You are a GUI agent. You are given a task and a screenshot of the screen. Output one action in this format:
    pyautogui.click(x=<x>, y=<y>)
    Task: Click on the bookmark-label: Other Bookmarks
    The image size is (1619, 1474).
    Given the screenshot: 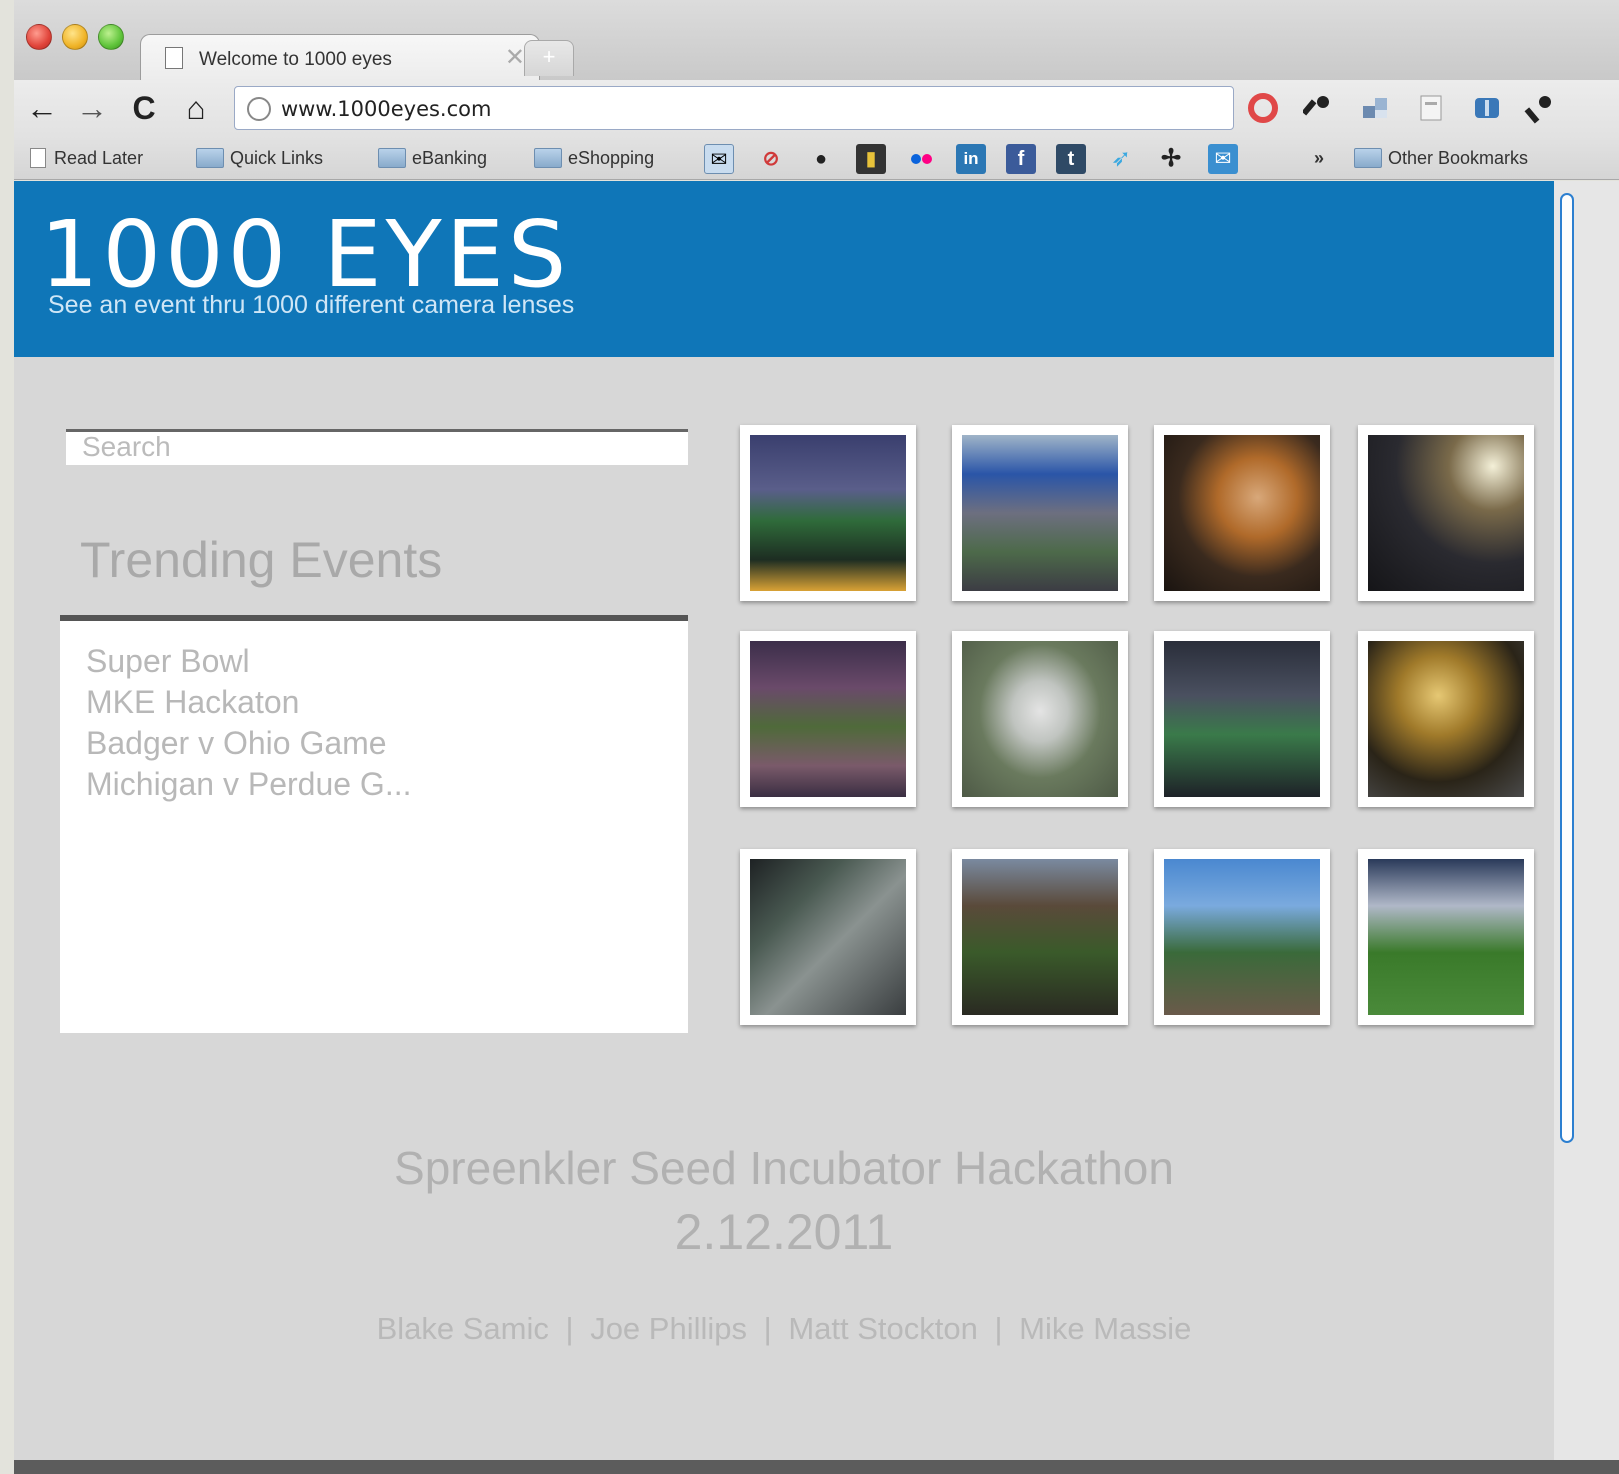 What is the action you would take?
    pyautogui.click(x=1458, y=158)
    